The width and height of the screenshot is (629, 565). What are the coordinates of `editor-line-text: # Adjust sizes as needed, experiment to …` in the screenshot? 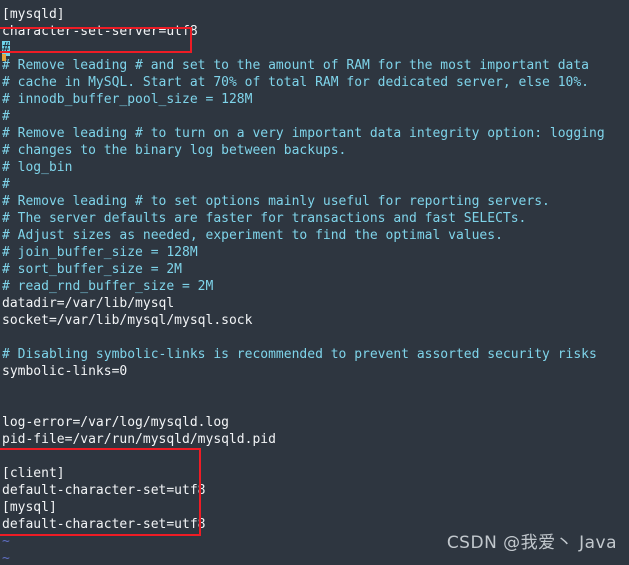 It's located at (252, 235).